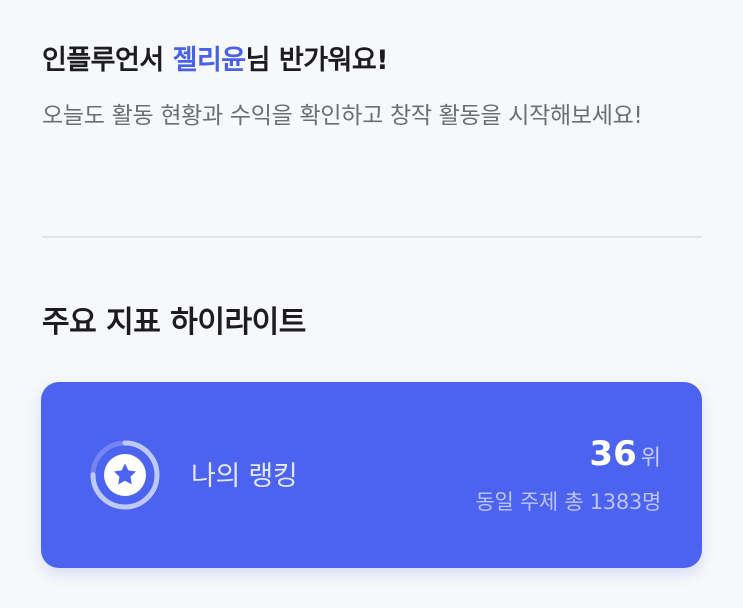  What do you see at coordinates (317, 60) in the screenshot?
I see `greeting-suffix: 님 반가워요!` at bounding box center [317, 60].